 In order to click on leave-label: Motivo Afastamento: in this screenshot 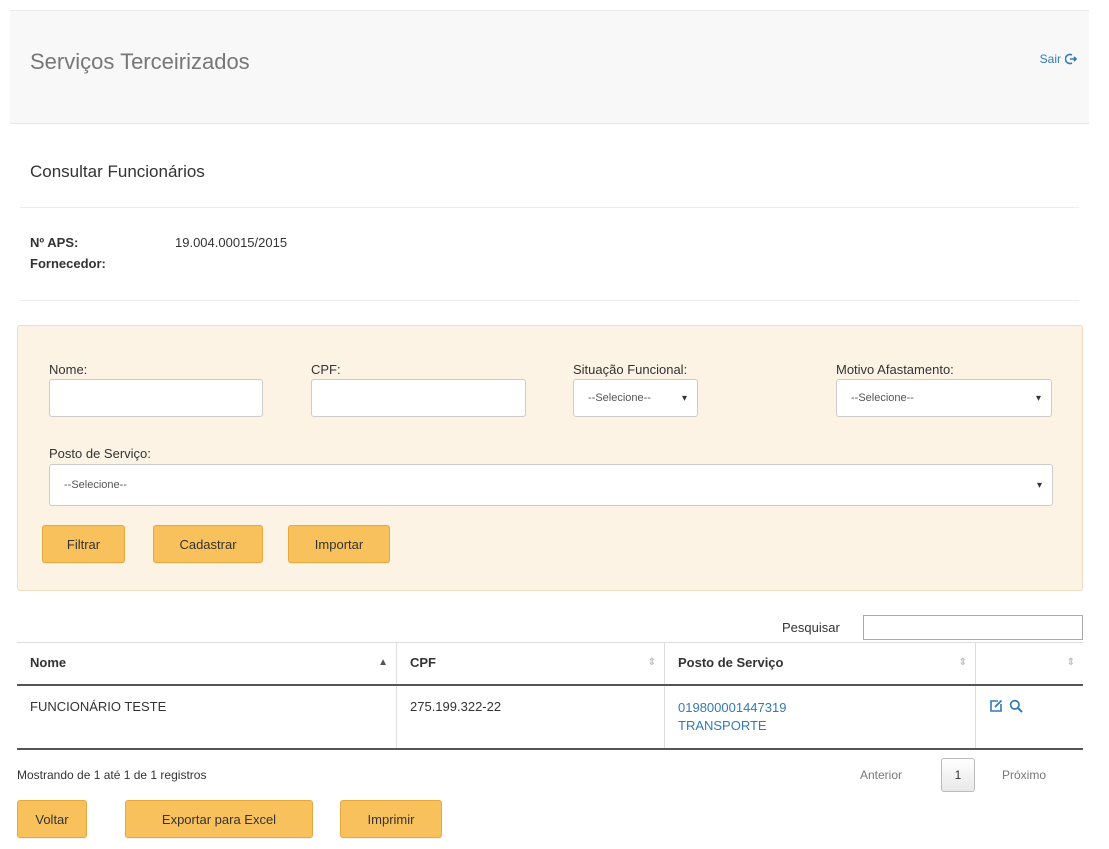, I will do `click(895, 369)`.